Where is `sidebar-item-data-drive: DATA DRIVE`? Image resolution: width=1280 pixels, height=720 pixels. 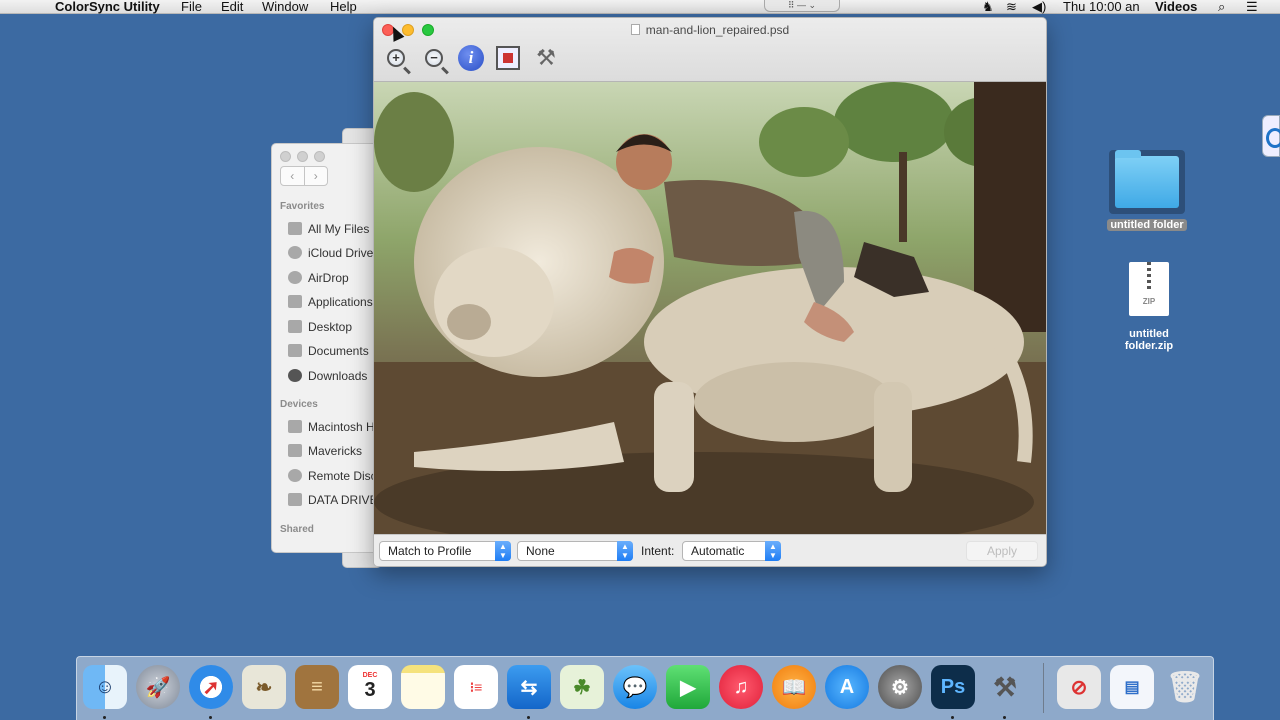 sidebar-item-data-drive: DATA DRIVE is located at coordinates (333, 500).